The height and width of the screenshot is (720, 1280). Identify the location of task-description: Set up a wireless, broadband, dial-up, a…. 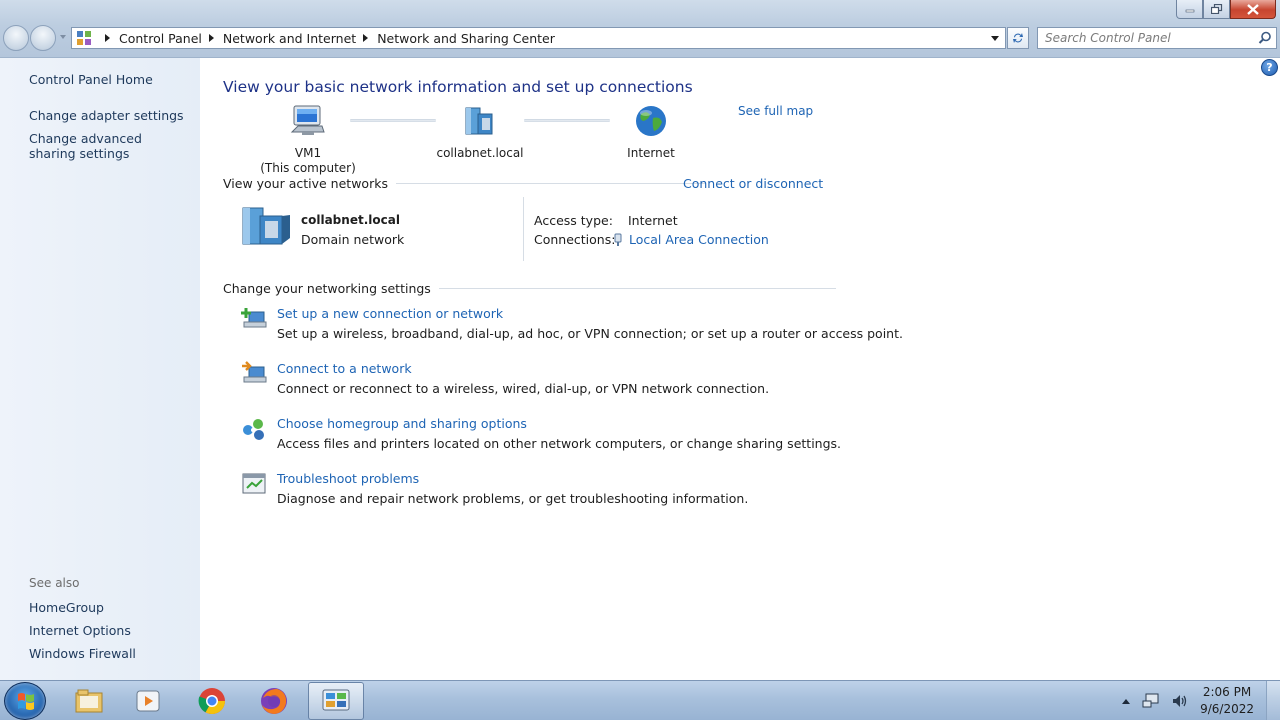
(590, 333).